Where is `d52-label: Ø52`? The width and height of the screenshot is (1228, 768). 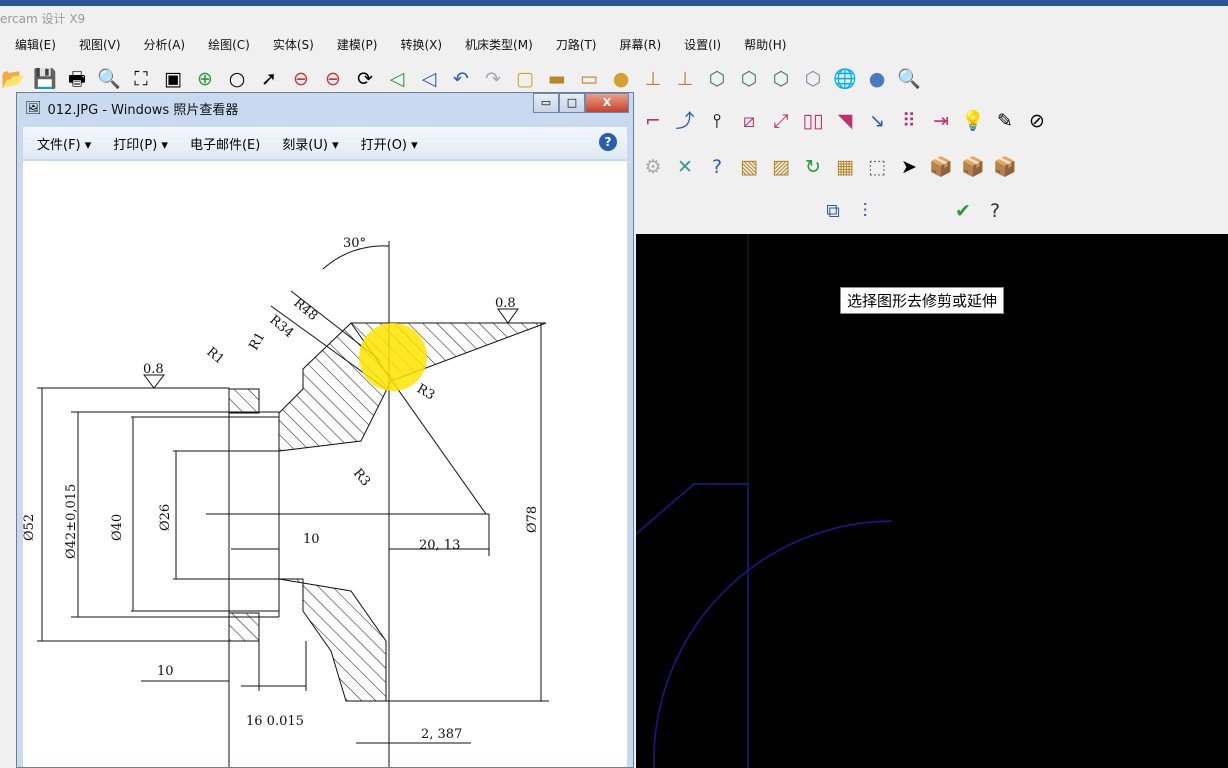 d52-label: Ø52 is located at coordinates (30, 527).